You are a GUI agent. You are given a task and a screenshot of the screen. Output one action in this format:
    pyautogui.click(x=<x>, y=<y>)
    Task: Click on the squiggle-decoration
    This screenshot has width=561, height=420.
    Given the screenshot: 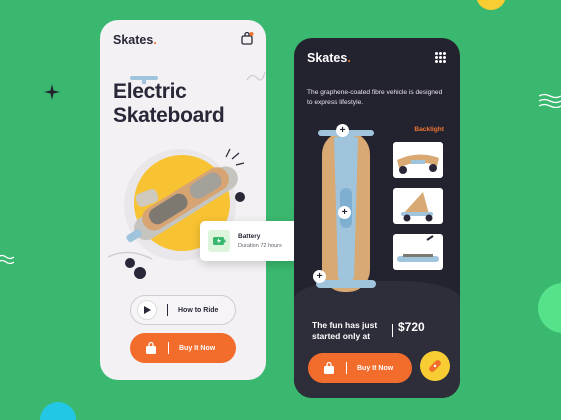 What is the action you would take?
    pyautogui.click(x=256, y=76)
    